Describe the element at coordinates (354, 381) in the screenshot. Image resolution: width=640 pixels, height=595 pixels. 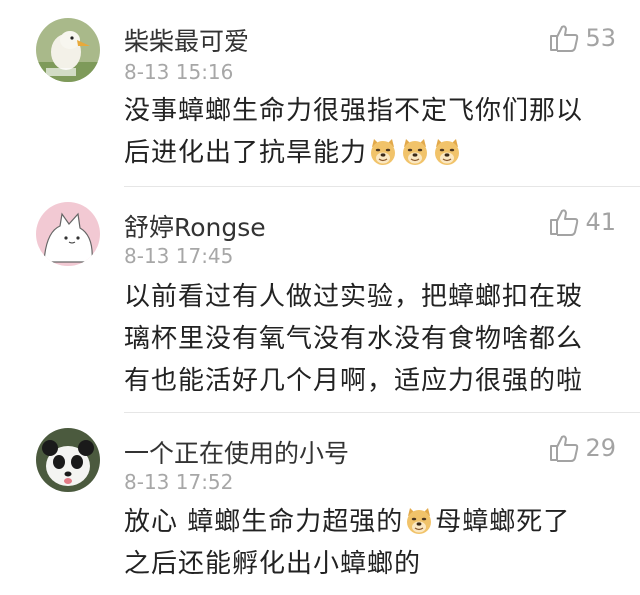
I see `comment-line: 有也能活好几个月啊，适应力很强的啦` at that location.